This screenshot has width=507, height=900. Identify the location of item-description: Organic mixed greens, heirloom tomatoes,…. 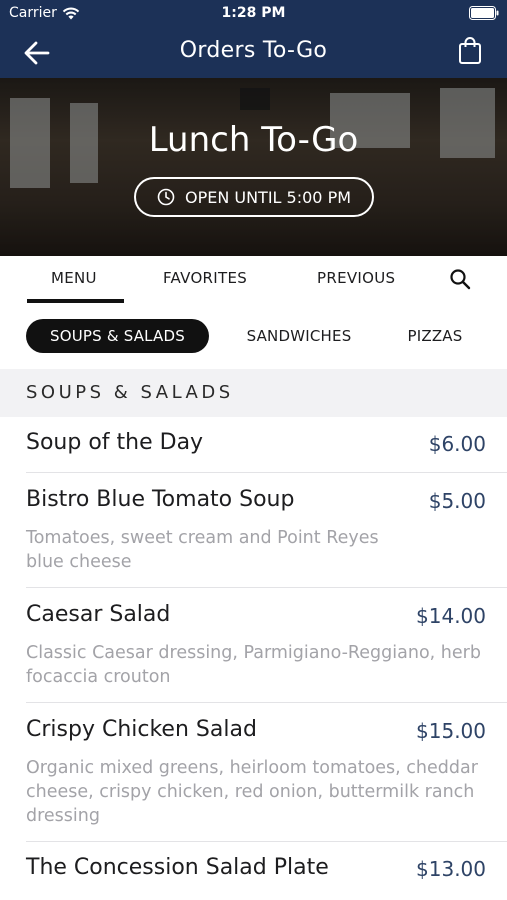
(252, 792).